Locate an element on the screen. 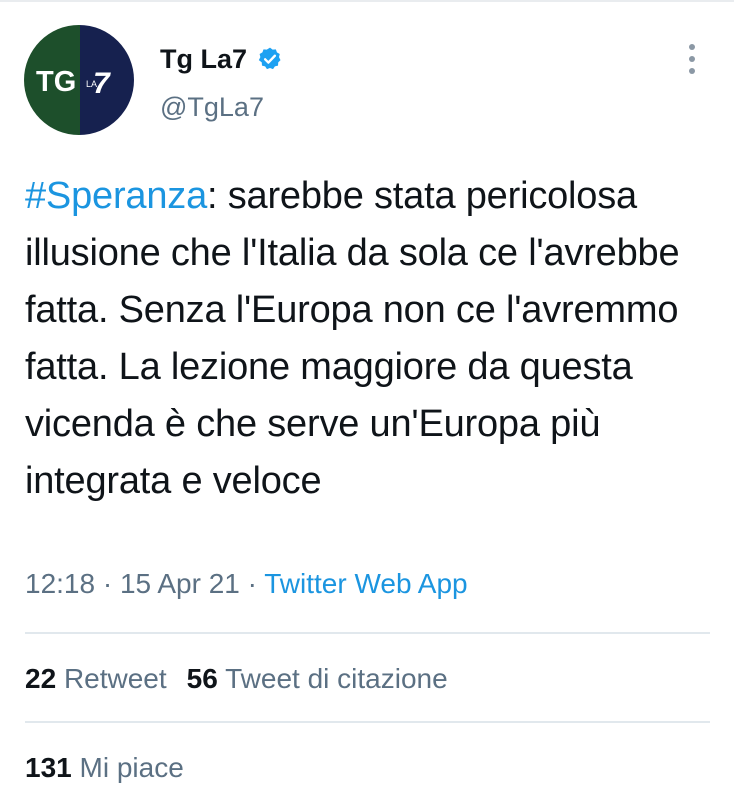  more-vertical-icon is located at coordinates (692, 47).